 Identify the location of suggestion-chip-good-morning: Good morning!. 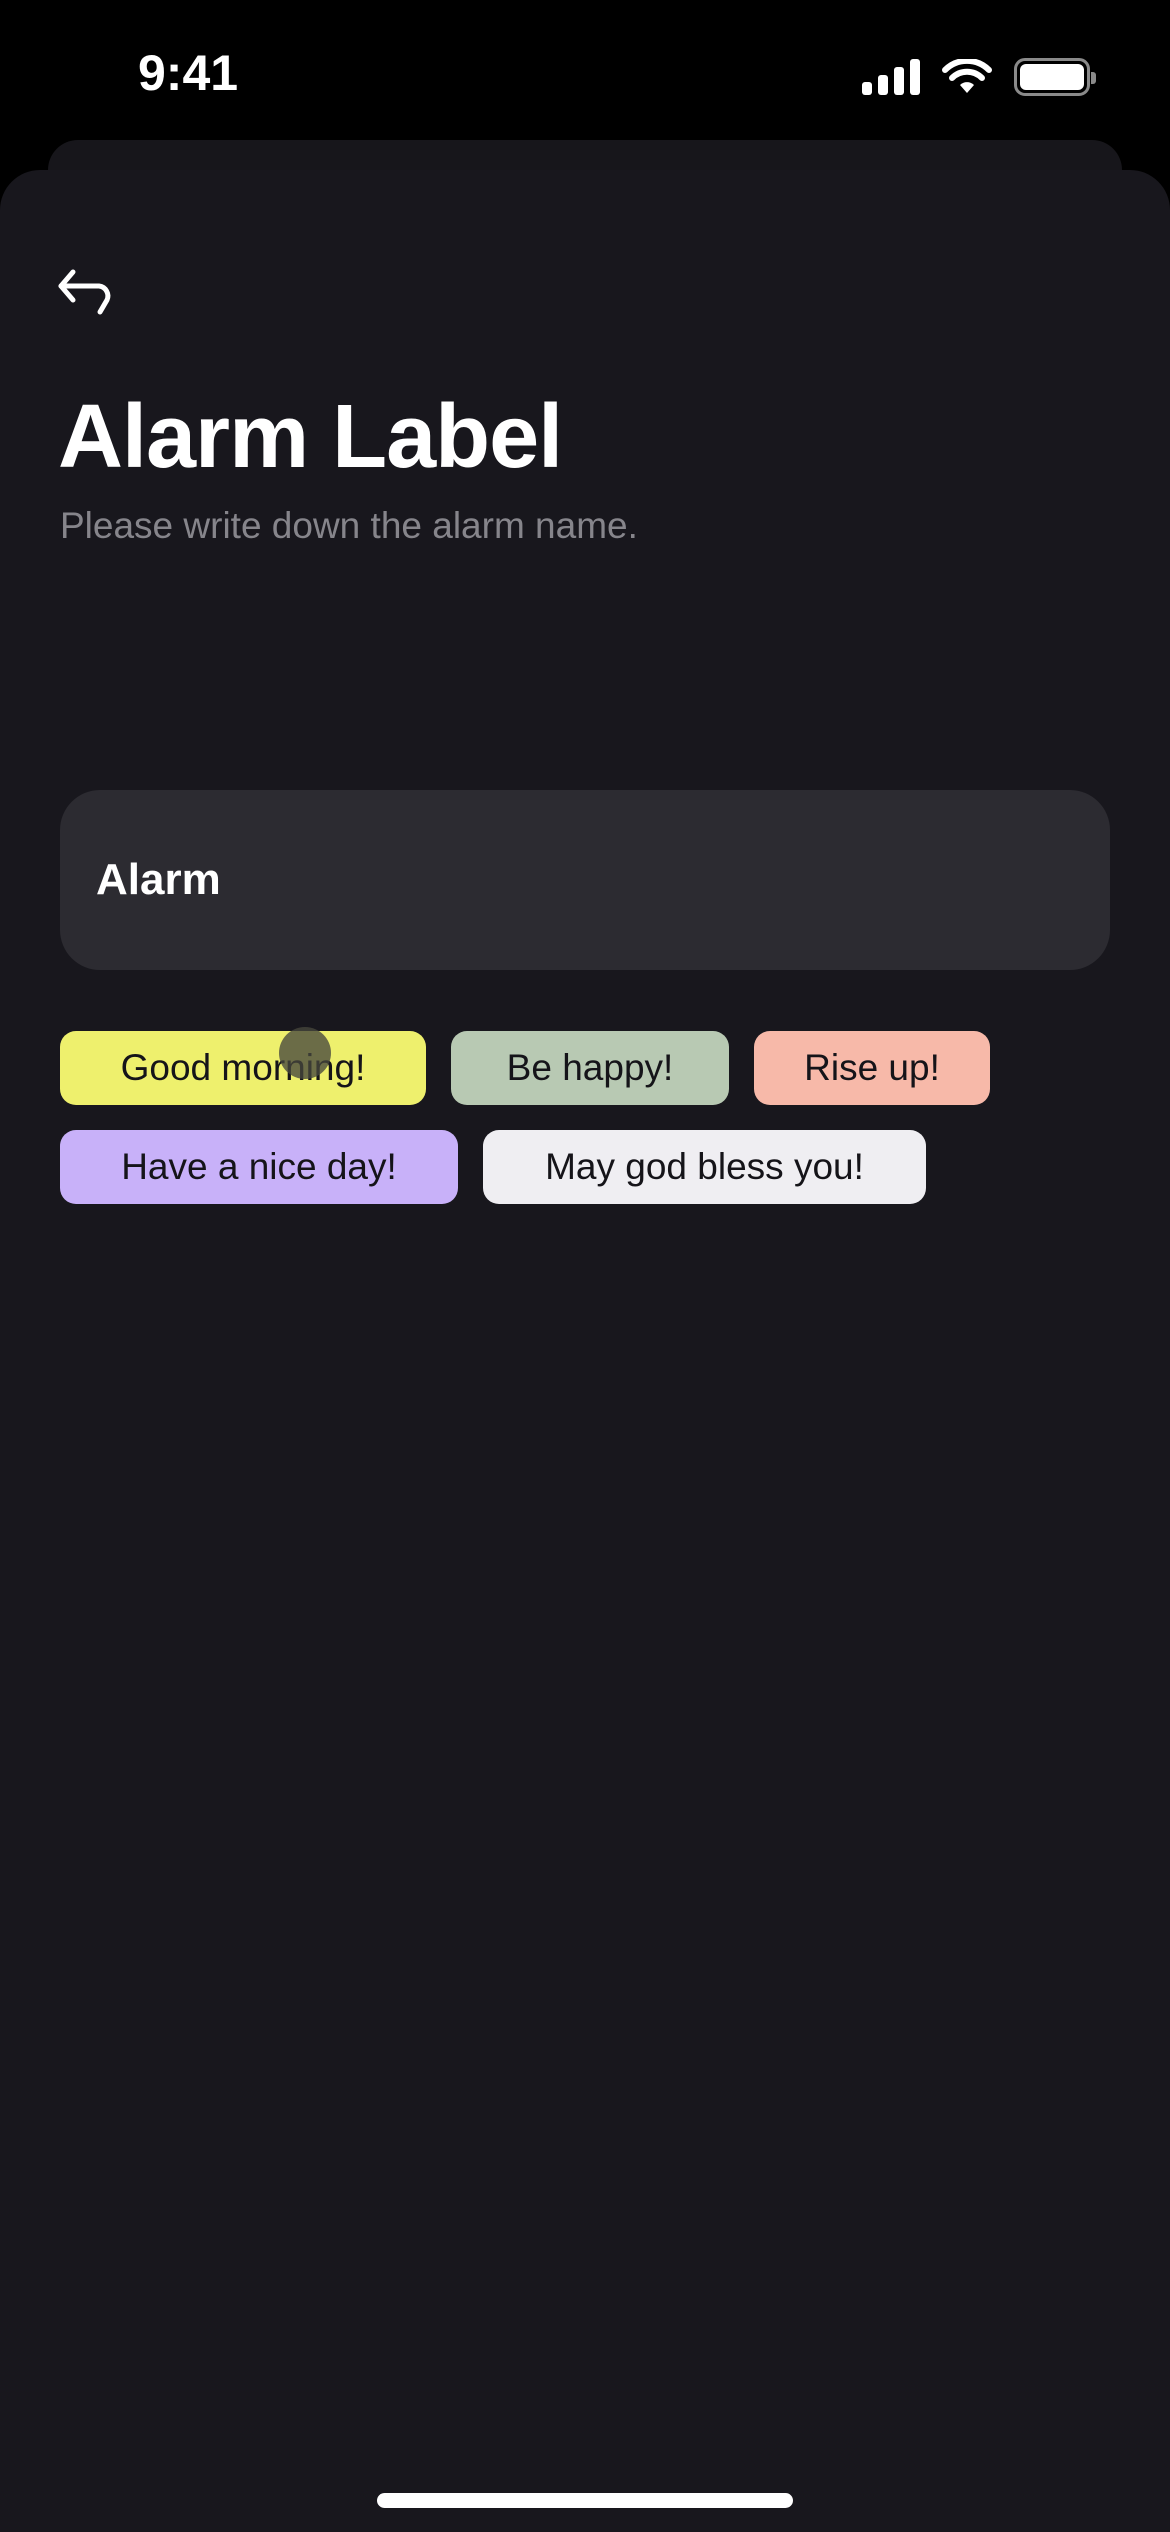
(243, 1068).